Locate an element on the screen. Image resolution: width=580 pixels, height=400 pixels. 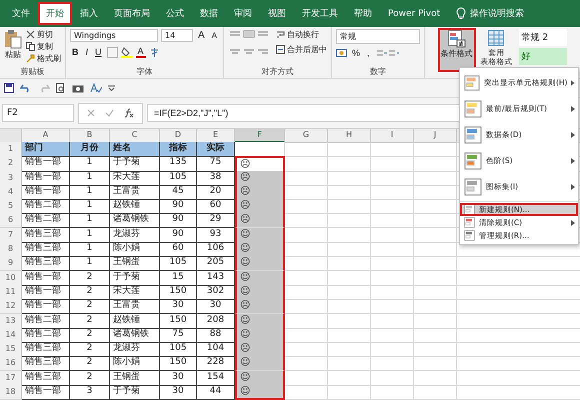
table-cell: 1 is located at coordinates (90, 264).